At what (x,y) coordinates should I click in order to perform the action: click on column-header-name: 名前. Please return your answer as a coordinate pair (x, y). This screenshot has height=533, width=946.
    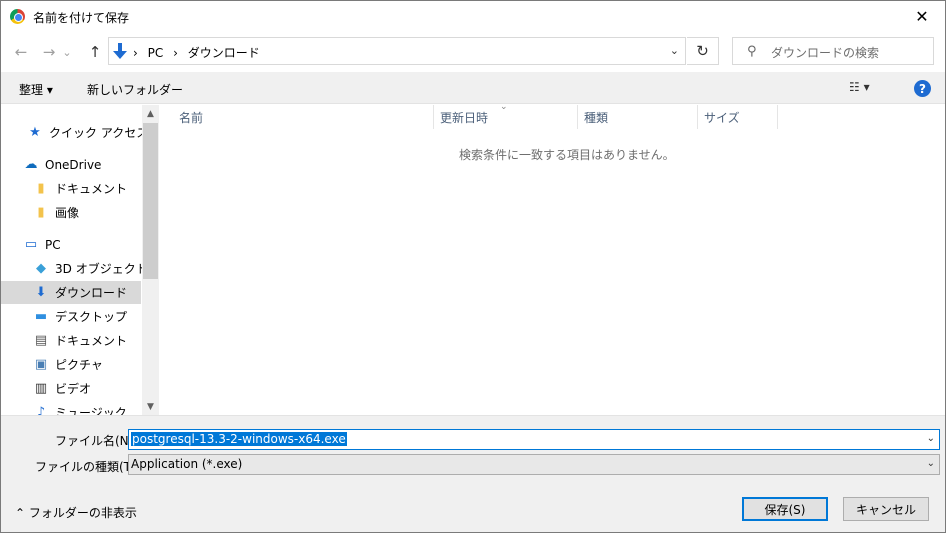
    Looking at the image, I should click on (303, 117).